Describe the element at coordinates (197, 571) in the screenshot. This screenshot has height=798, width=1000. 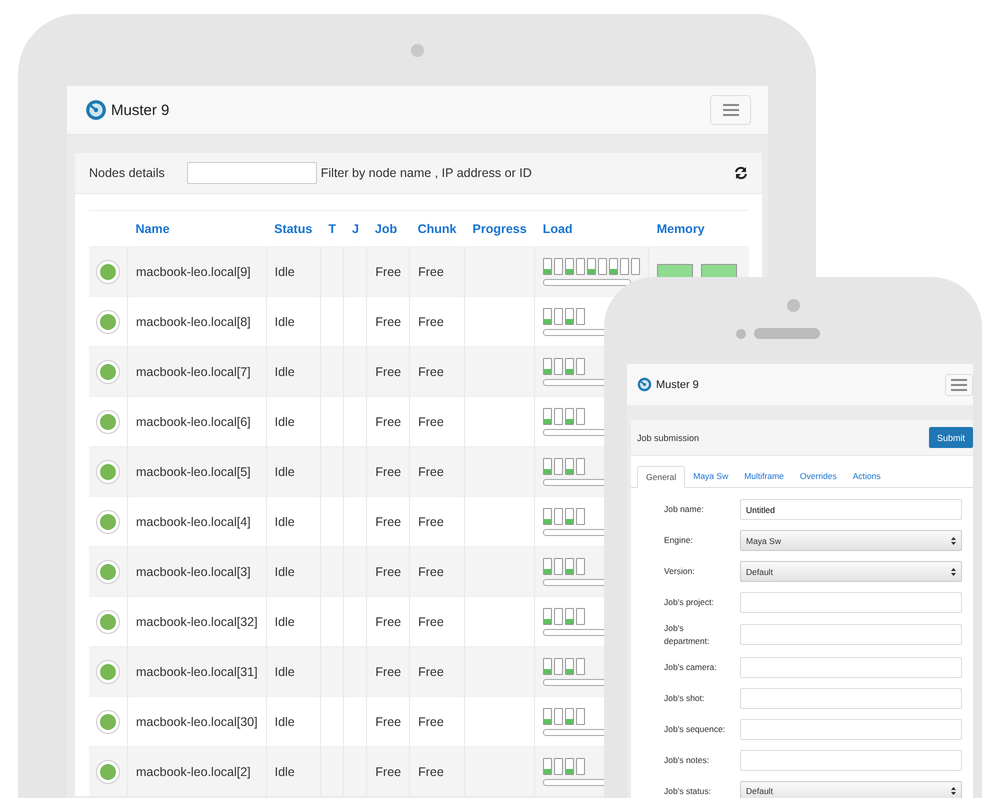
I see `table-cell: macbook-leo.local[3]` at that location.